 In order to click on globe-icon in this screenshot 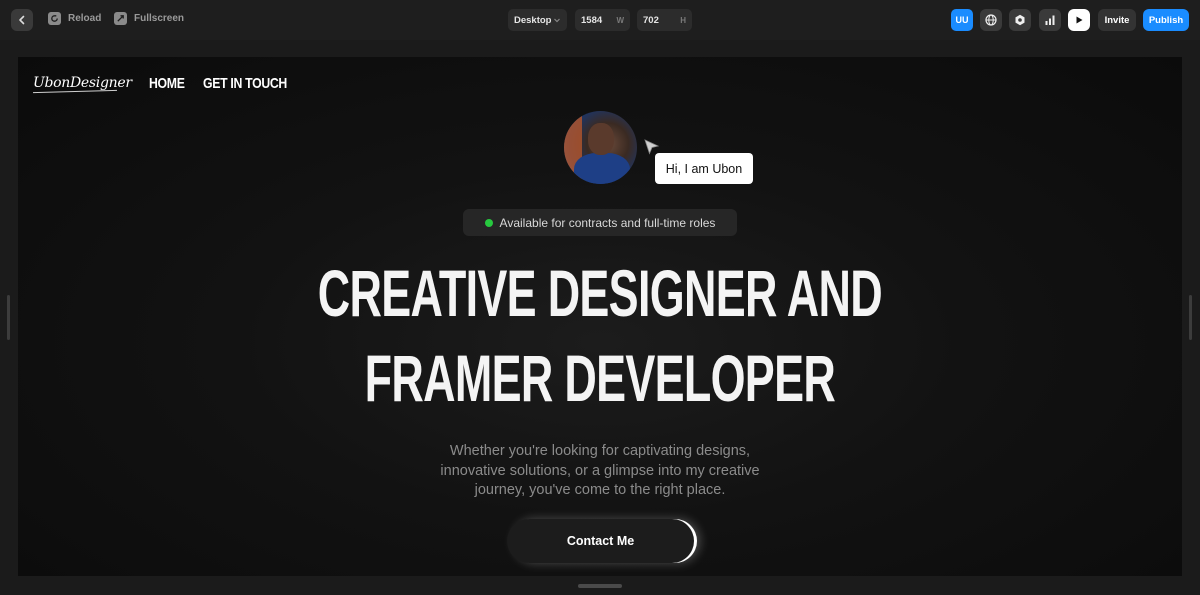, I will do `click(991, 20)`.